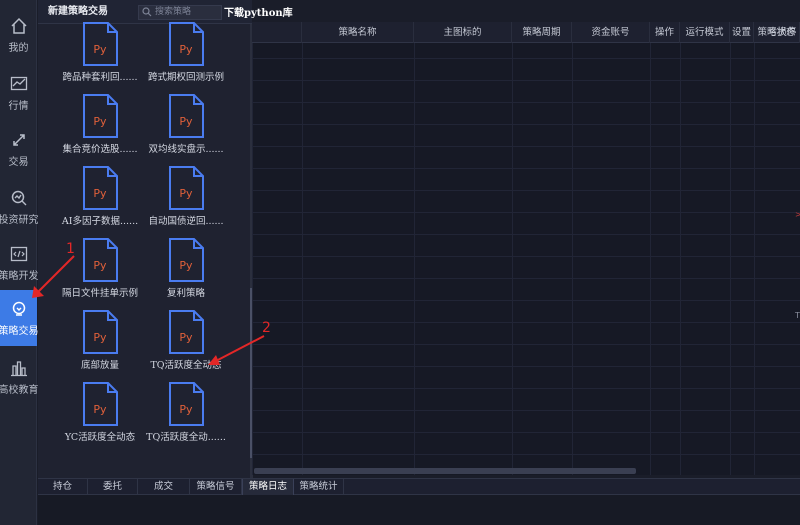 The height and width of the screenshot is (525, 800). What do you see at coordinates (258, 14) in the screenshot?
I see `download-python-link: 下载python库` at bounding box center [258, 14].